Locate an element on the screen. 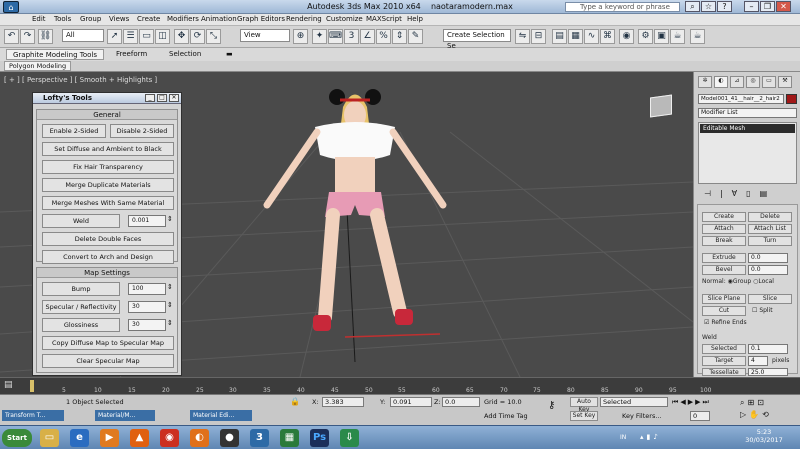 The width and height of the screenshot is (800, 449). set-diffuse-black-button: Set Diffuse and Ambient to Black is located at coordinates (108, 149).